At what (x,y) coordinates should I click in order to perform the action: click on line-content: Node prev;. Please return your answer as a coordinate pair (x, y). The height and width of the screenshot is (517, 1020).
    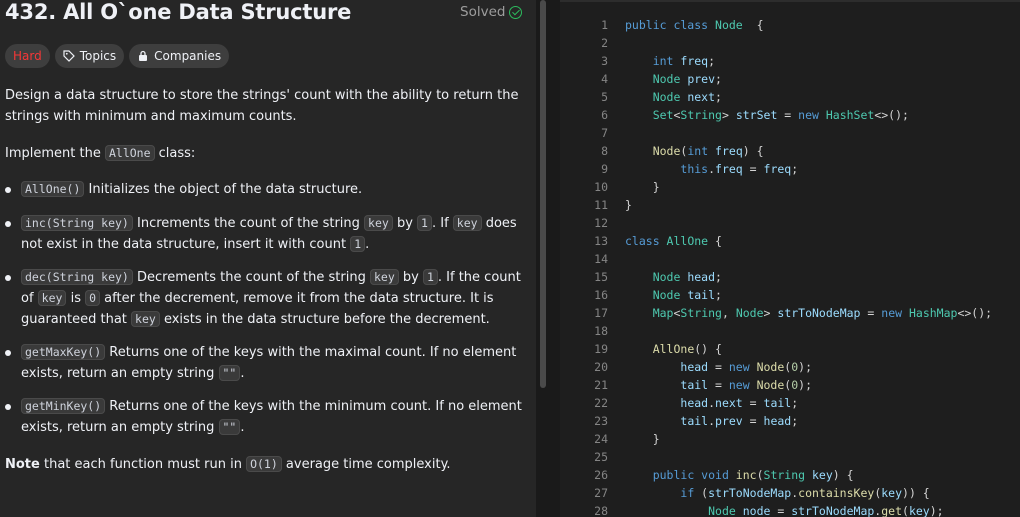
    Looking at the image, I should click on (673, 79).